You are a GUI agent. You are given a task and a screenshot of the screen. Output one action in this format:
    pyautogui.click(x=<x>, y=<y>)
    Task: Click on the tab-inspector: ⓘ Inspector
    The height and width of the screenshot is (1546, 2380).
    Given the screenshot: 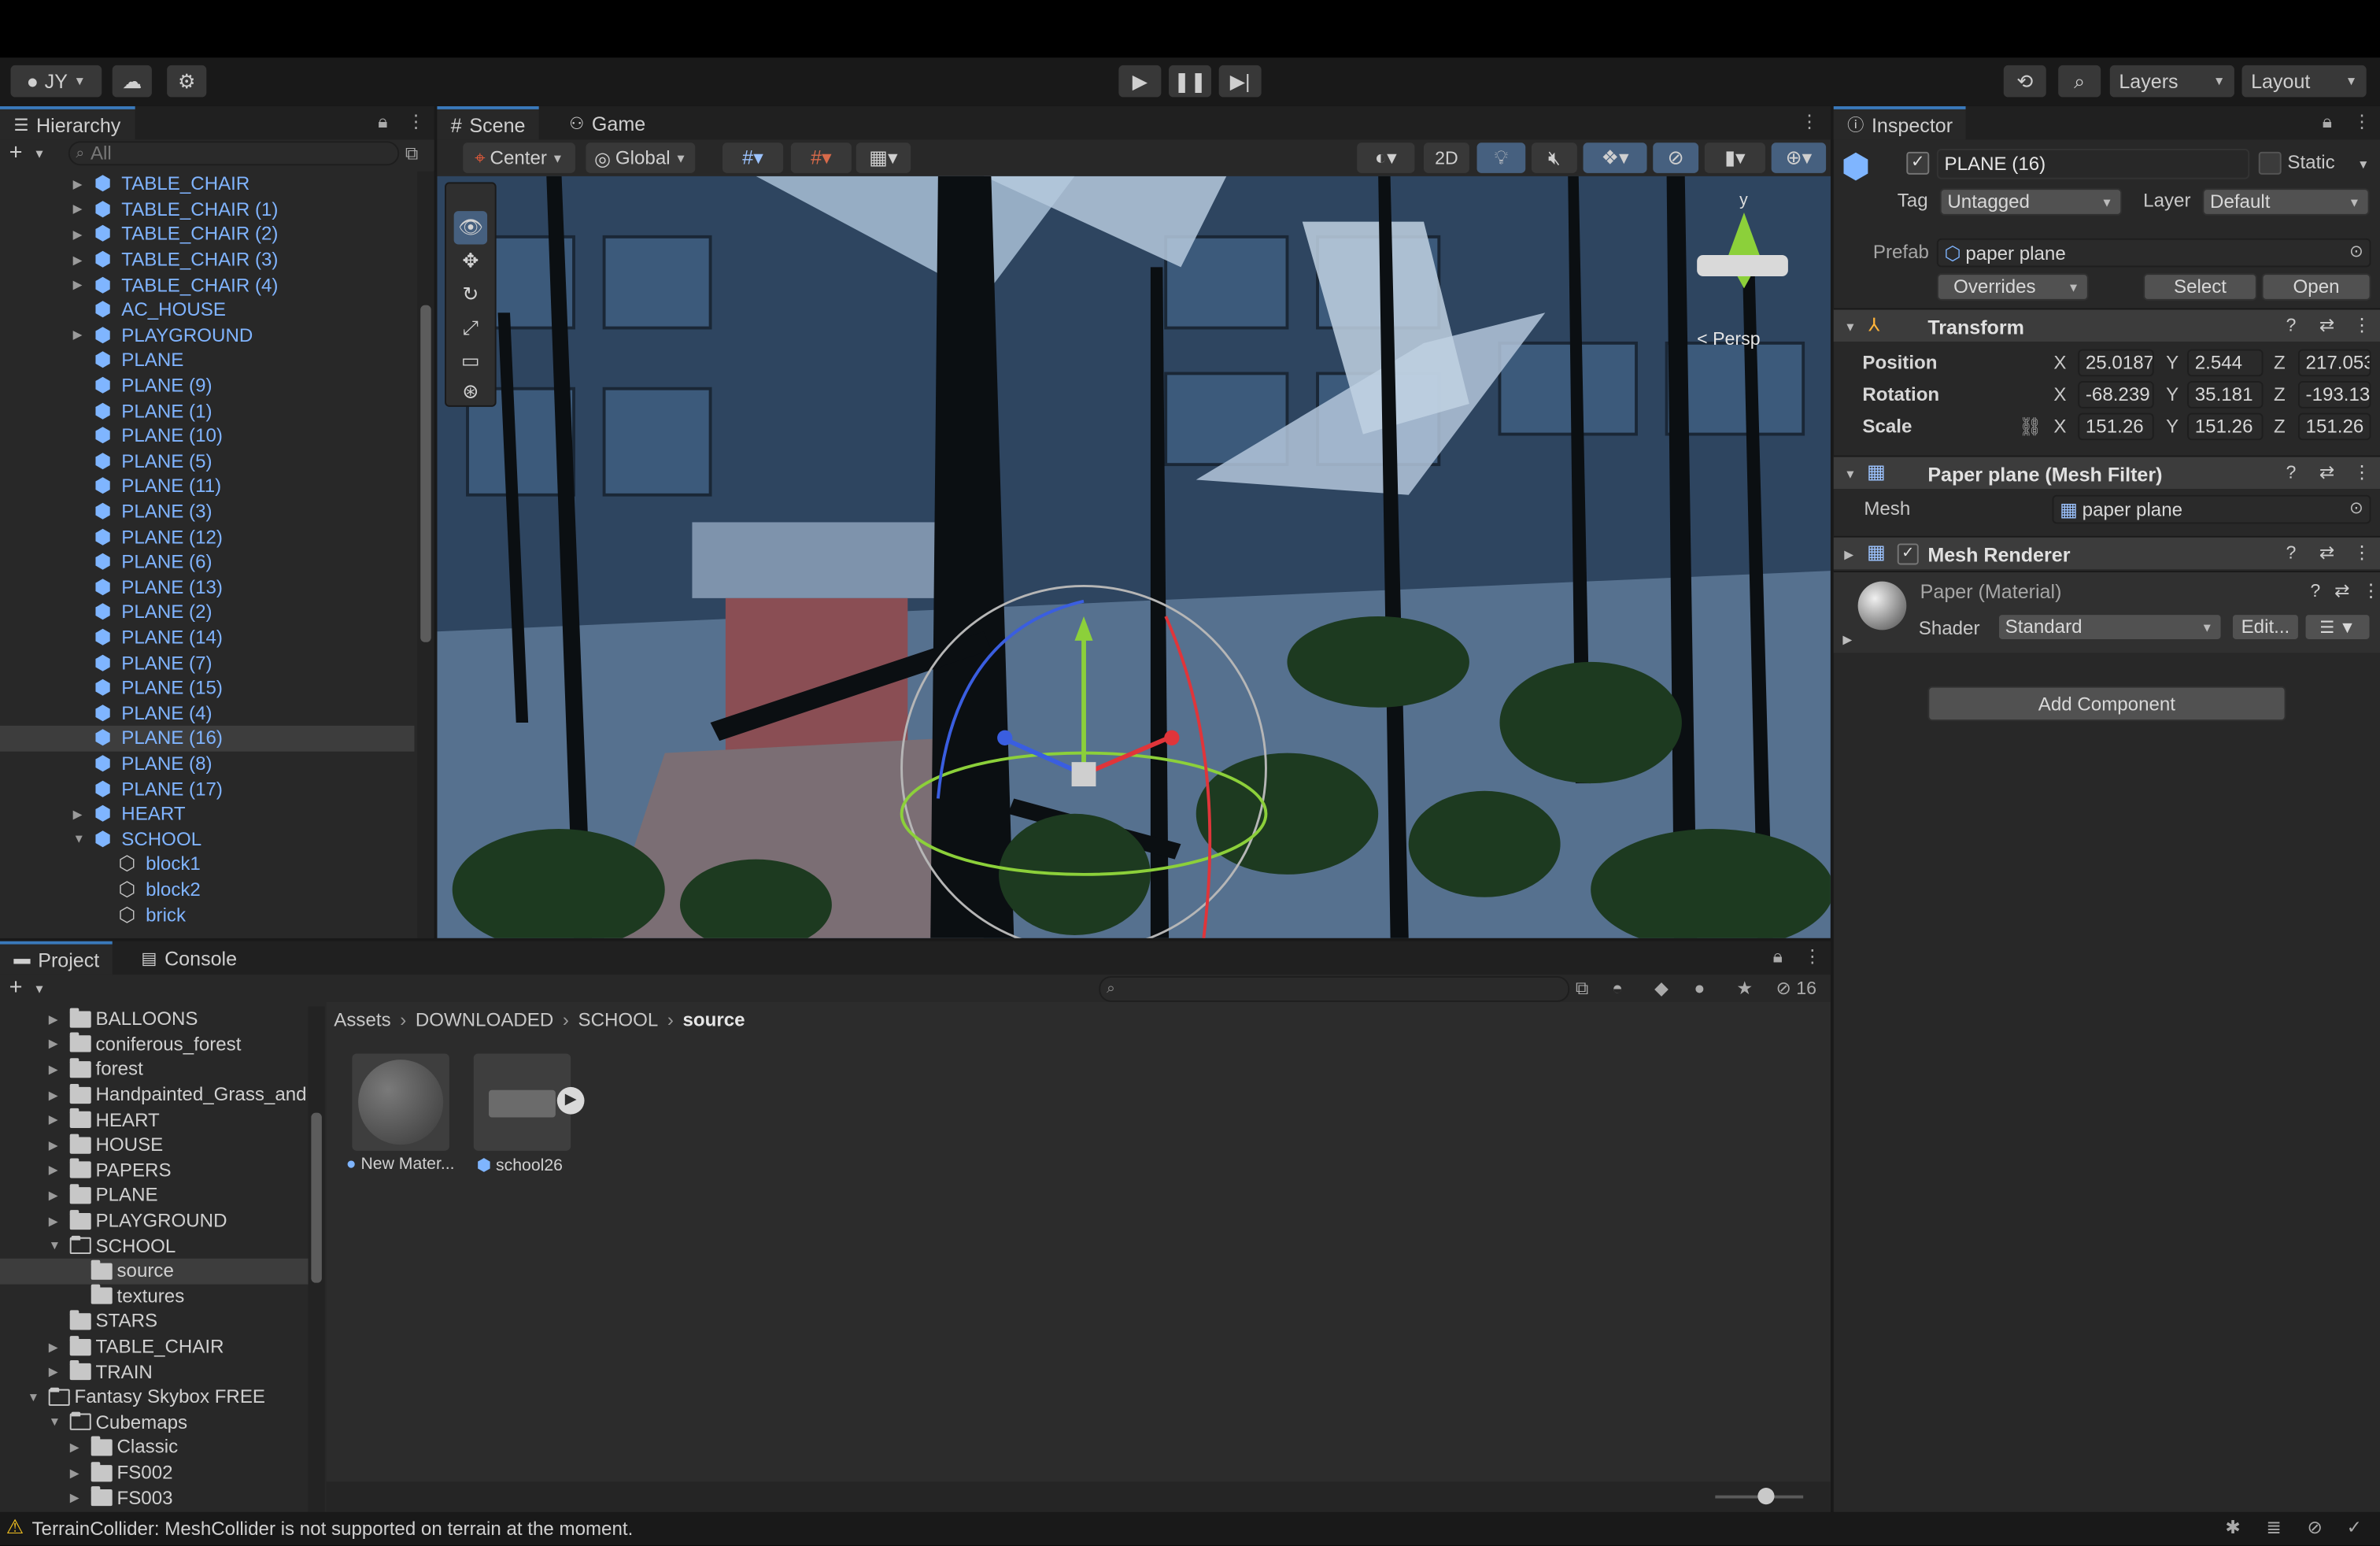 What is the action you would take?
    pyautogui.click(x=1900, y=123)
    